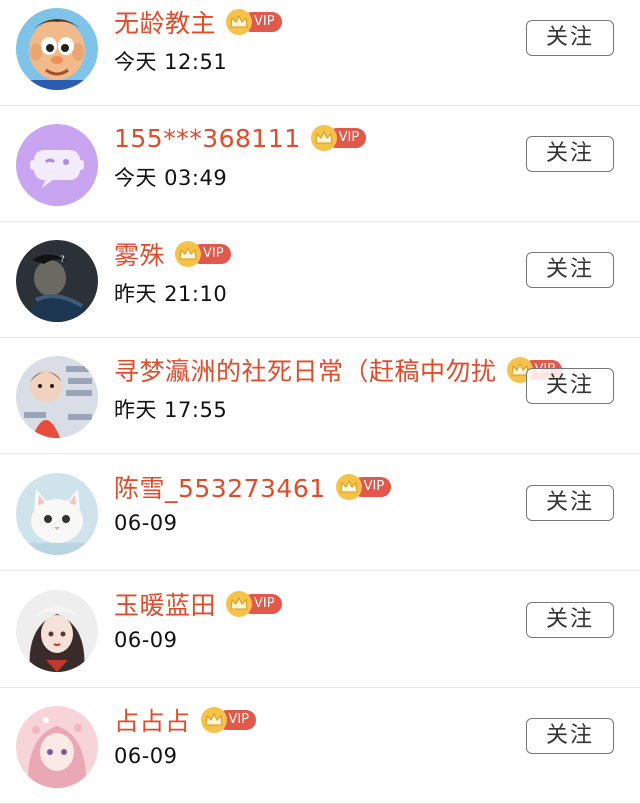  I want to click on user-name: 玉暖蓝田, so click(165, 604).